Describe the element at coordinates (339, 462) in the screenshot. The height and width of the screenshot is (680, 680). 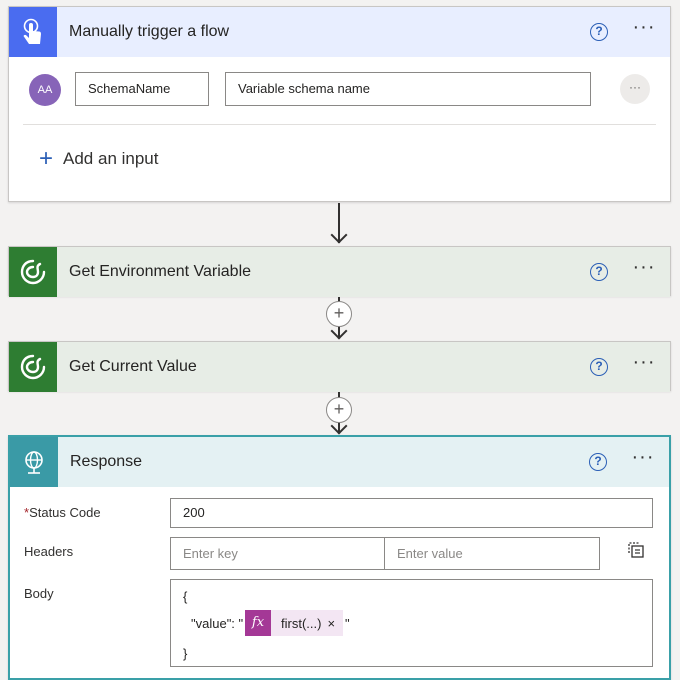
I see `response-card-header: Response ? ···` at that location.